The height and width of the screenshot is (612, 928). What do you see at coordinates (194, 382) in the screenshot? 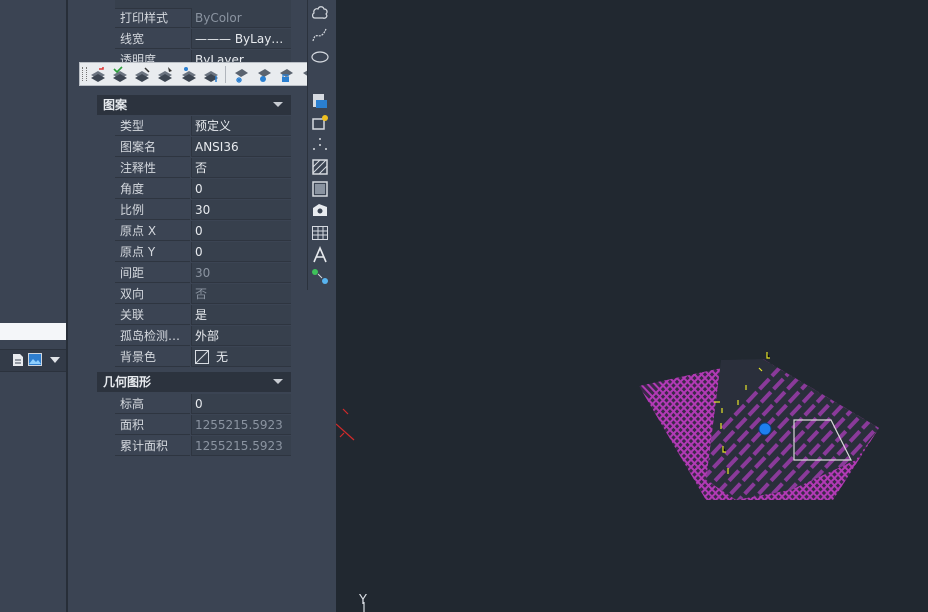
I see `geometry-section-header: 几何图形` at bounding box center [194, 382].